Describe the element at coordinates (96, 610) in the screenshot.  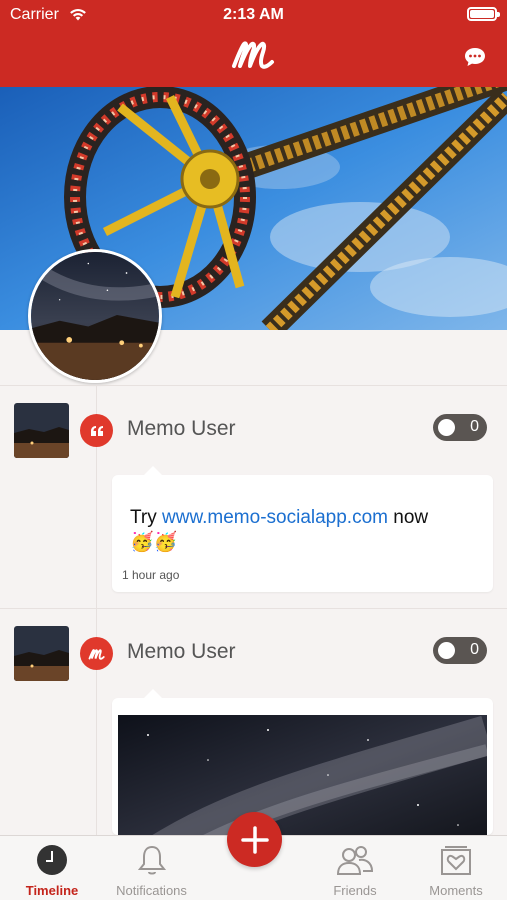
I see `timeline-line` at that location.